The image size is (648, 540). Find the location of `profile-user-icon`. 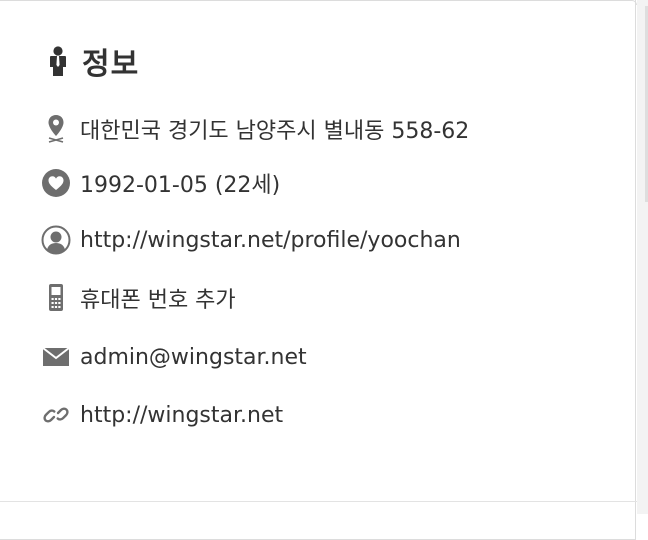

profile-user-icon is located at coordinates (56, 240).